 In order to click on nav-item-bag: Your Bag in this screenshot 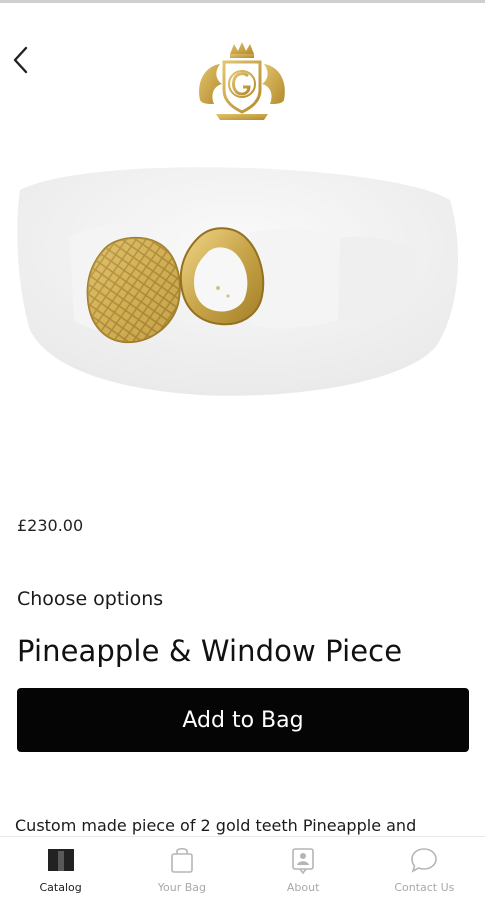, I will do `click(181, 869)`.